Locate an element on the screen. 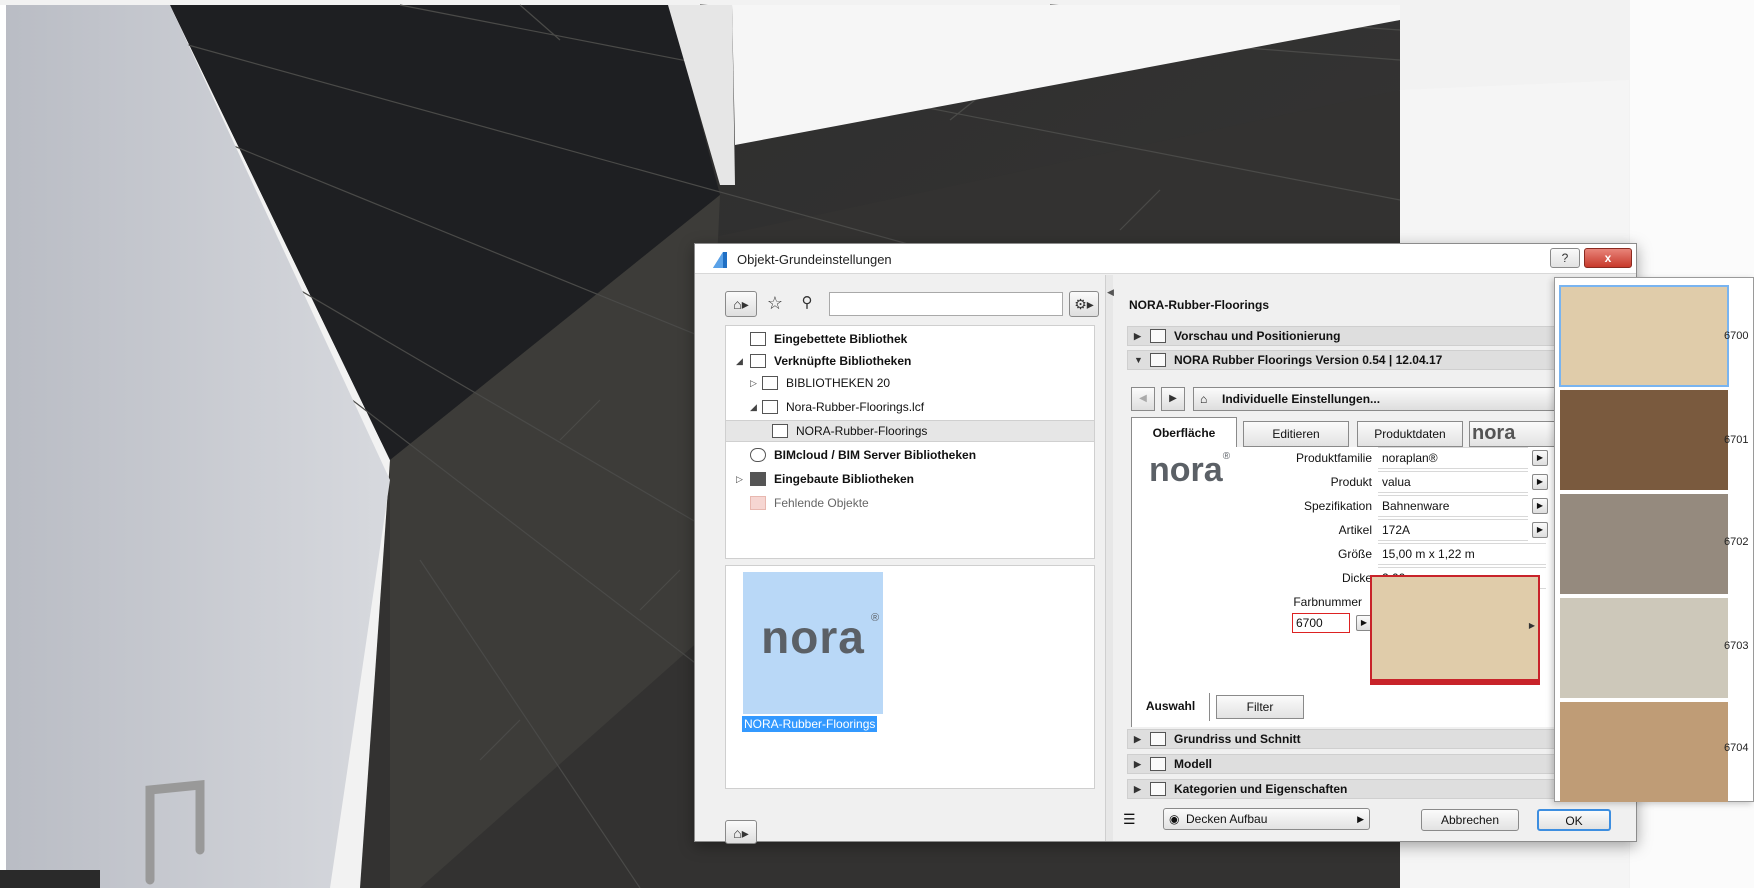  previous-button: ◀ is located at coordinates (1143, 399).